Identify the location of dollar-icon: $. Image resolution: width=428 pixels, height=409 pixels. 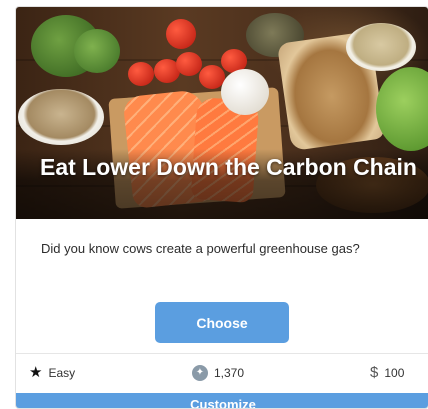
(374, 372).